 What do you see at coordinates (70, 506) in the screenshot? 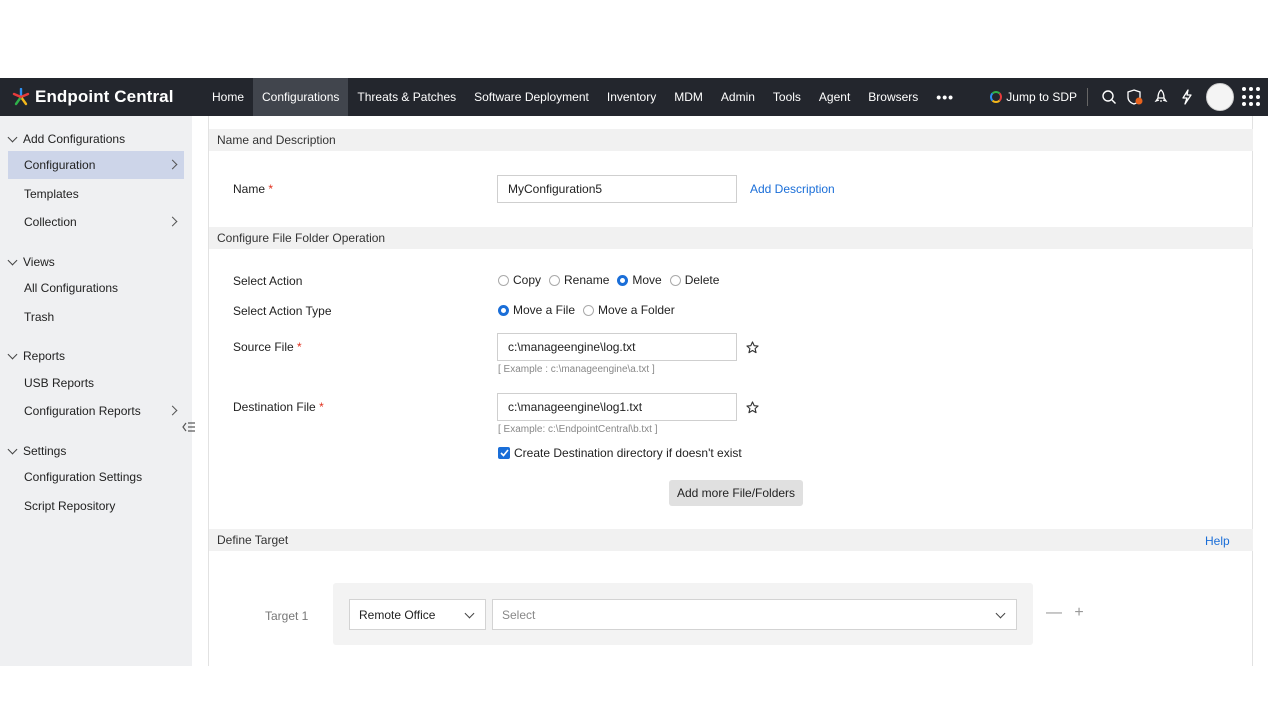
I see `sidebar-item-label: Script Repository` at bounding box center [70, 506].